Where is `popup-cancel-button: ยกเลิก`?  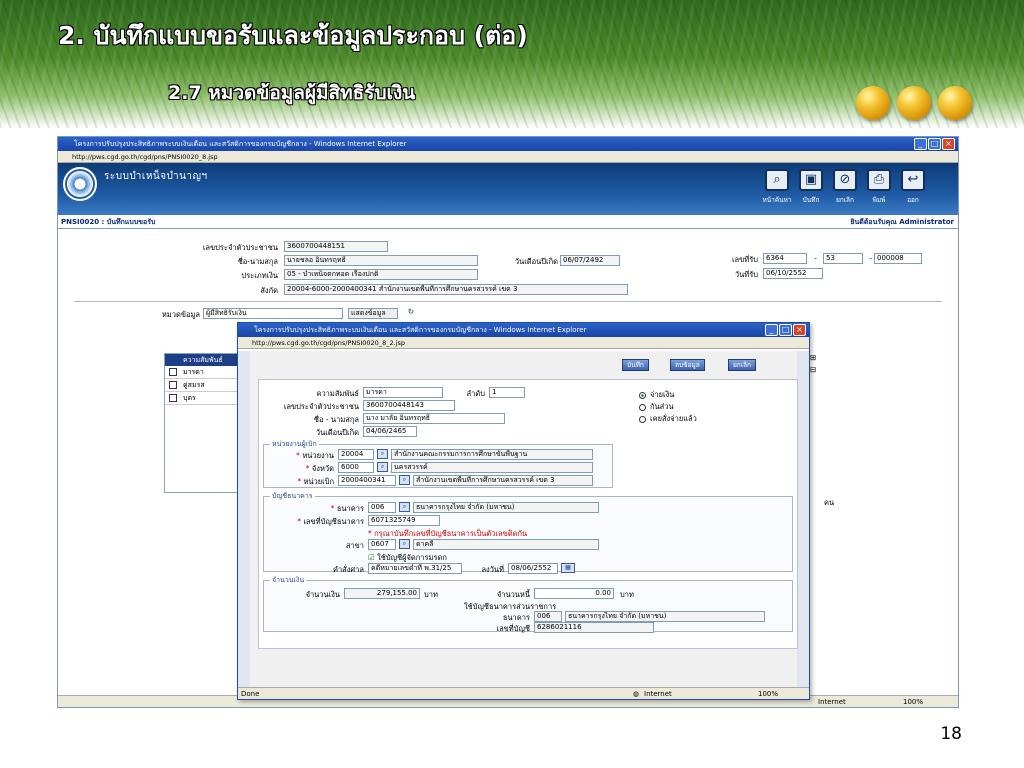
popup-cancel-button: ยกเลิก is located at coordinates (742, 365).